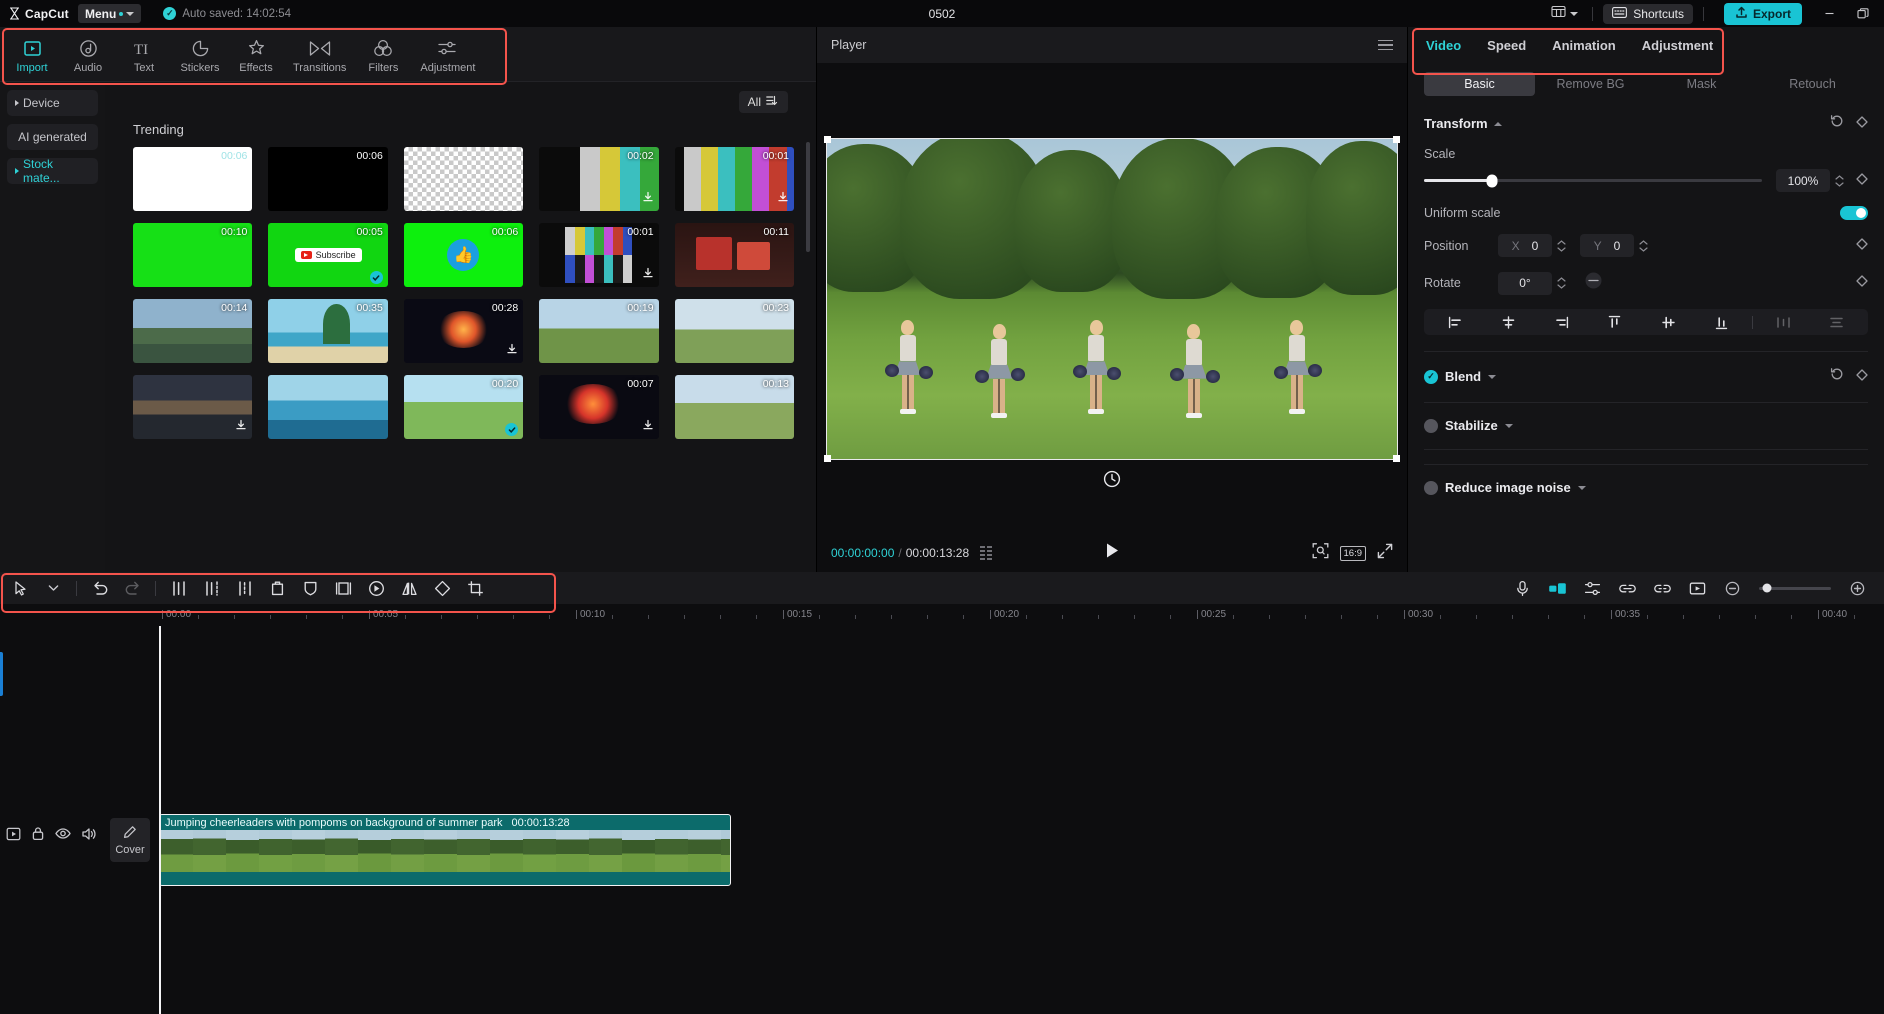 This screenshot has width=1884, height=1014. What do you see at coordinates (1112, 479) in the screenshot?
I see `reset-rotation-icon` at bounding box center [1112, 479].